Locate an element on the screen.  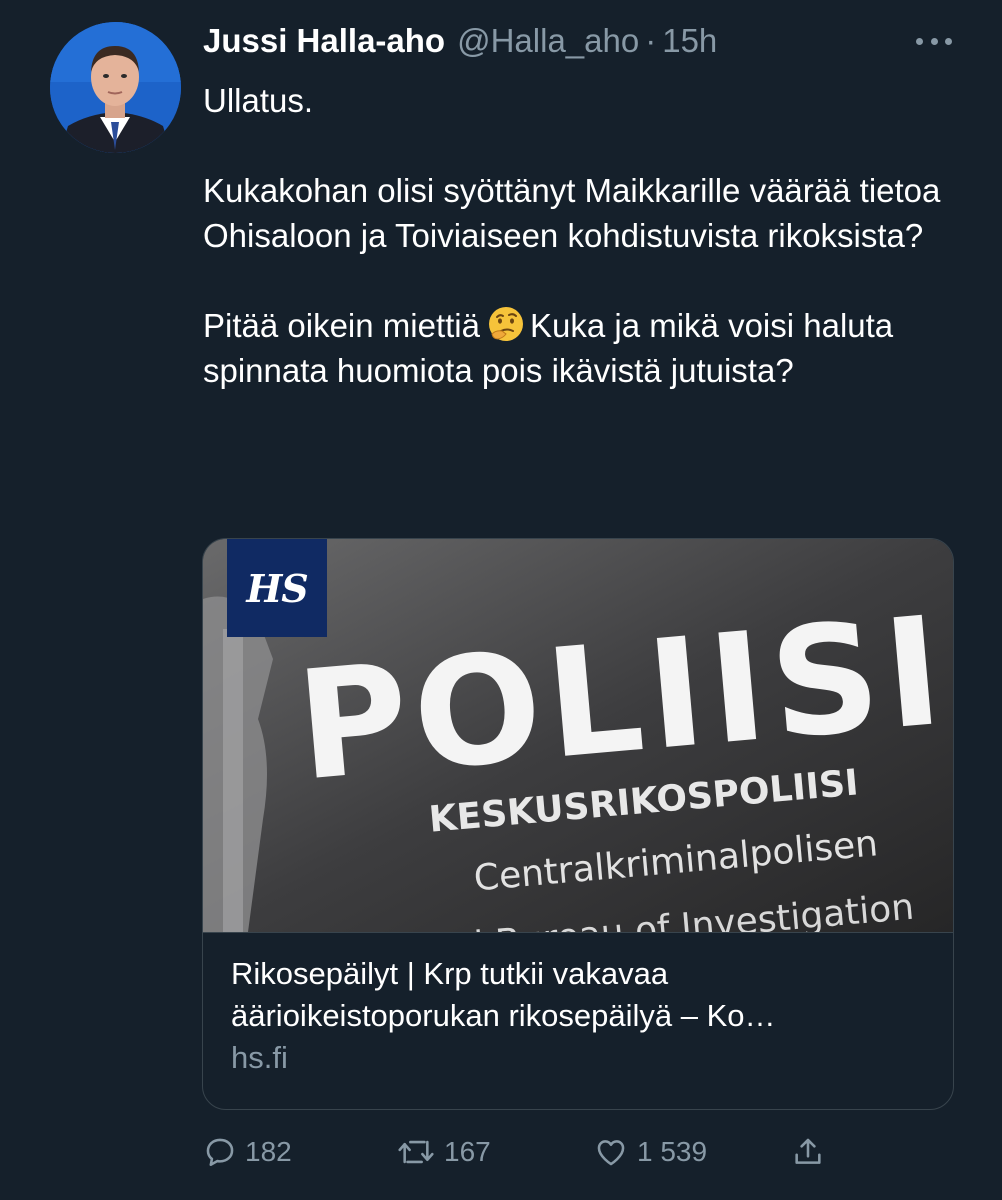
retweet-count: 167 is located at coordinates (467, 1151).